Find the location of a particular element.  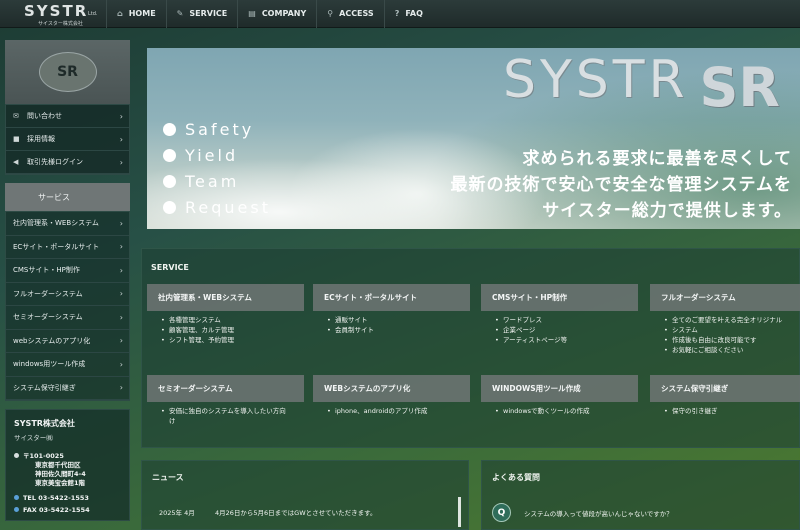

pencil-icon: ✎ is located at coordinates (180, 13).